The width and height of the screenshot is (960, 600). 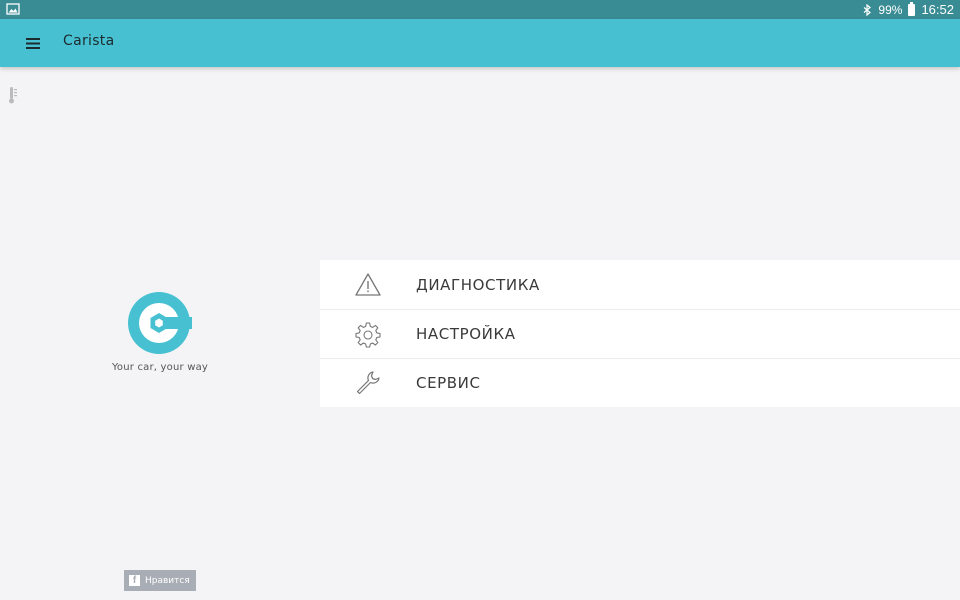 What do you see at coordinates (640, 284) in the screenshot?
I see `menu-item-diagnostics: ДИАГНОСТИКА` at bounding box center [640, 284].